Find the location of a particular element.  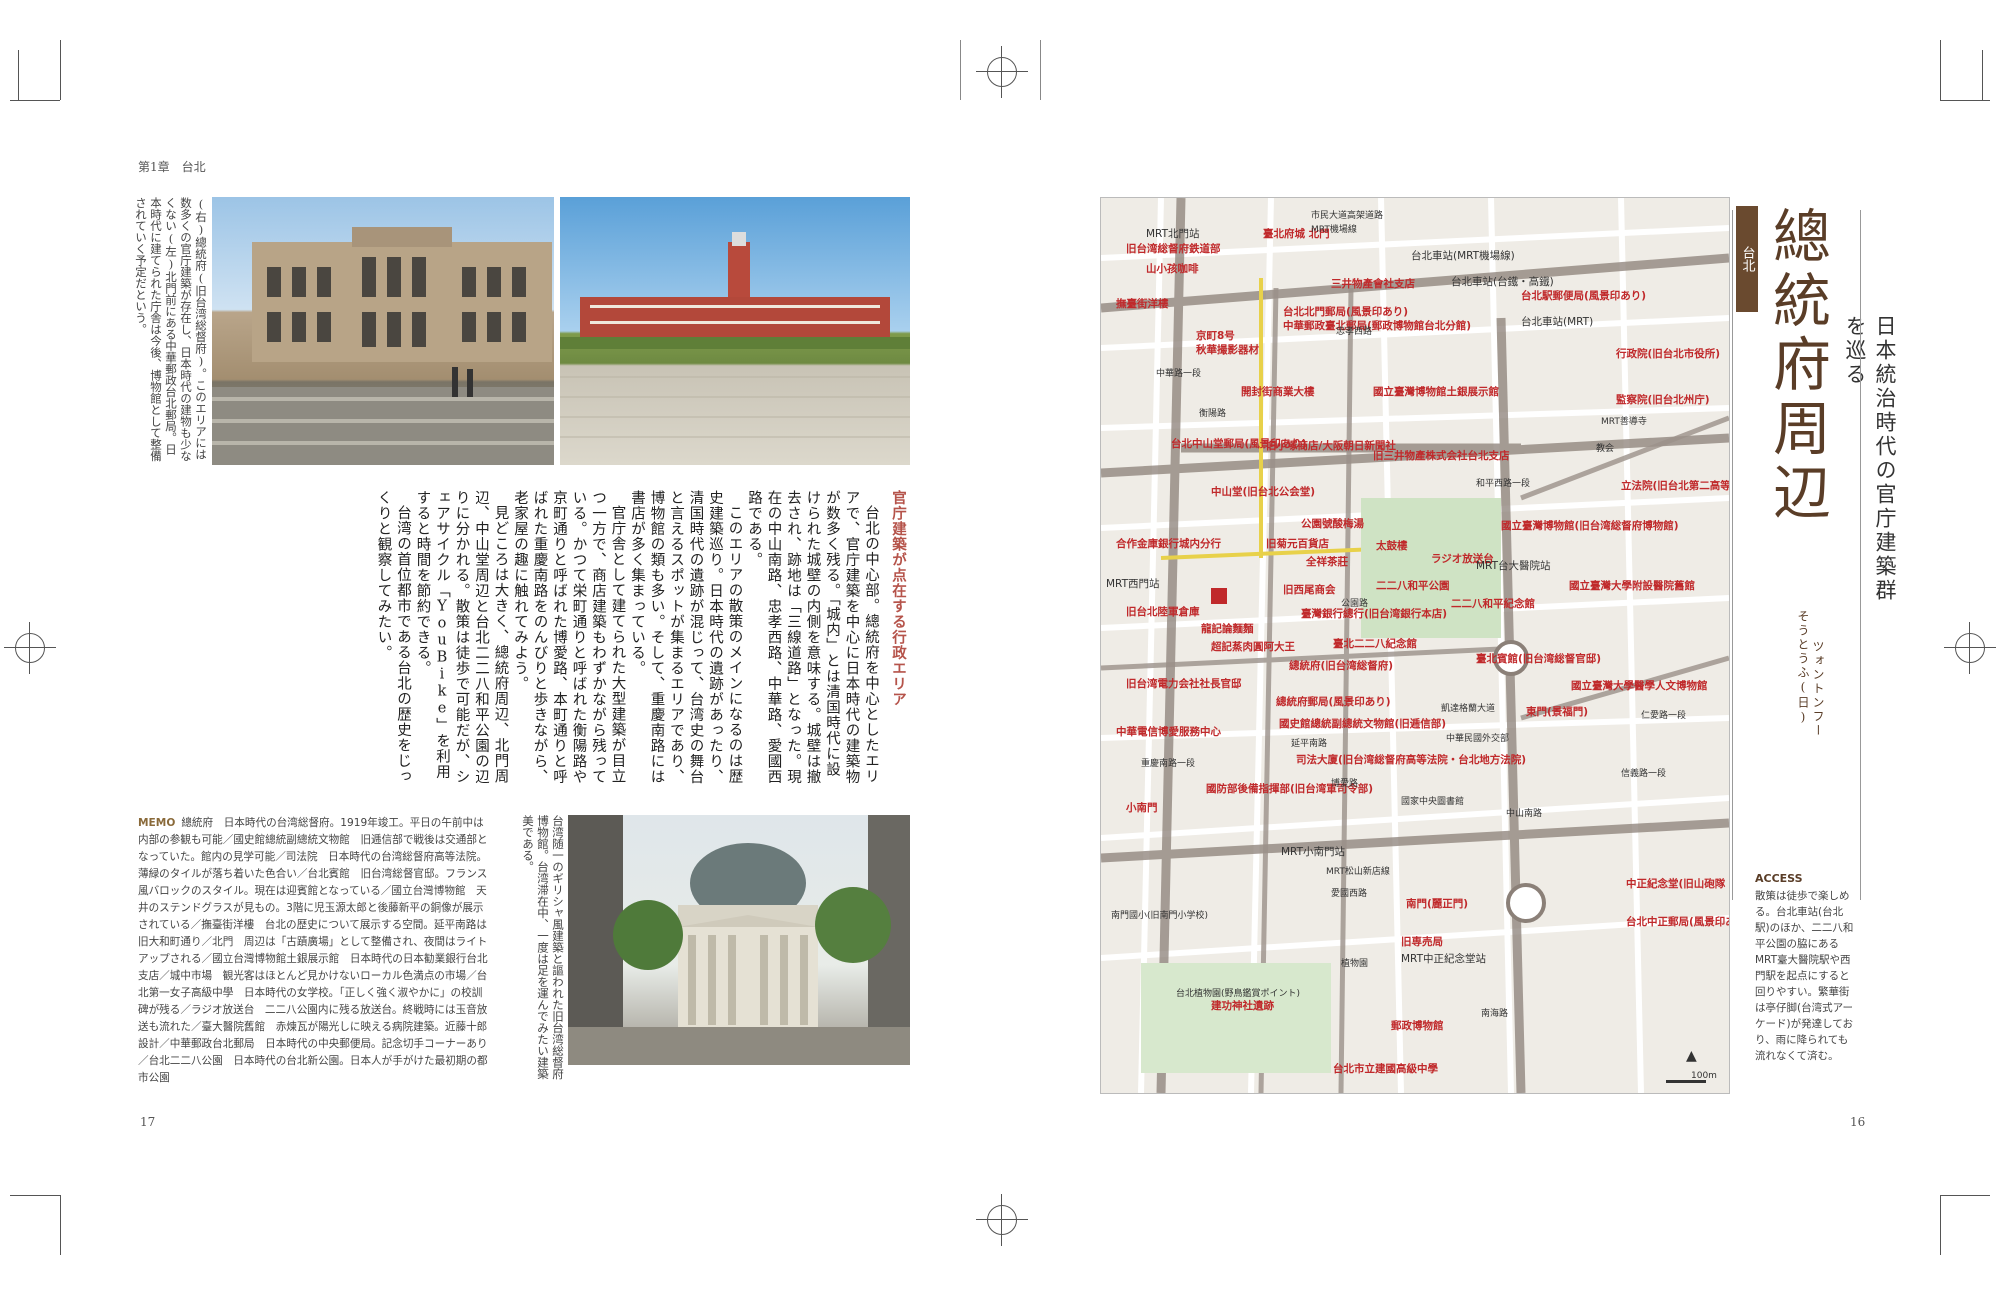

map-label: MRT北門站 is located at coordinates (1173, 234).